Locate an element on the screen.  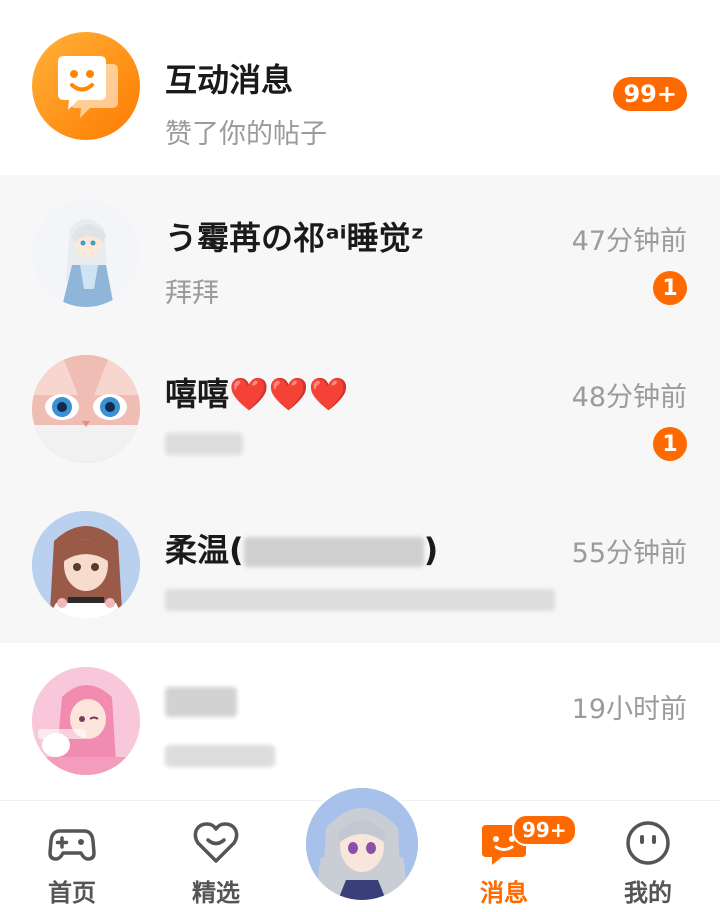
tab-messages-label: 消息 is located at coordinates (504, 893).